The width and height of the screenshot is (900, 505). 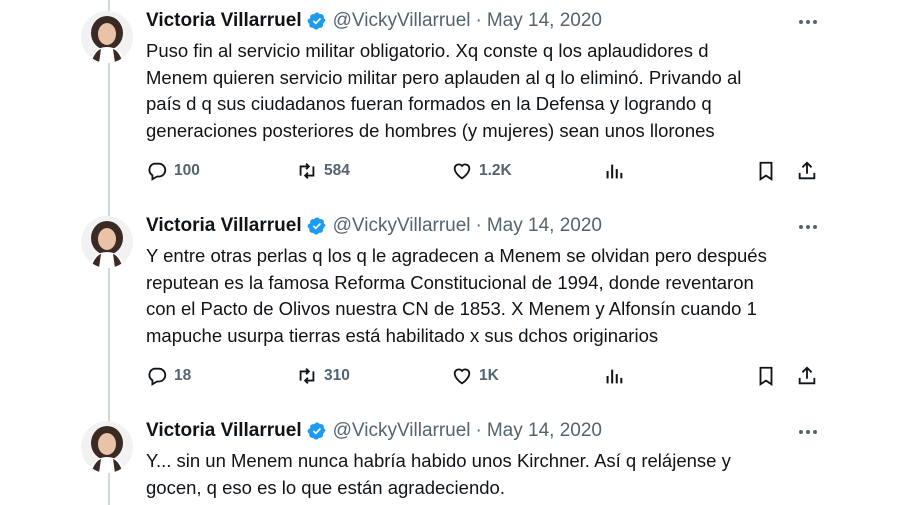 I want to click on action-bar: 18 310 1K, so click(x=486, y=376).